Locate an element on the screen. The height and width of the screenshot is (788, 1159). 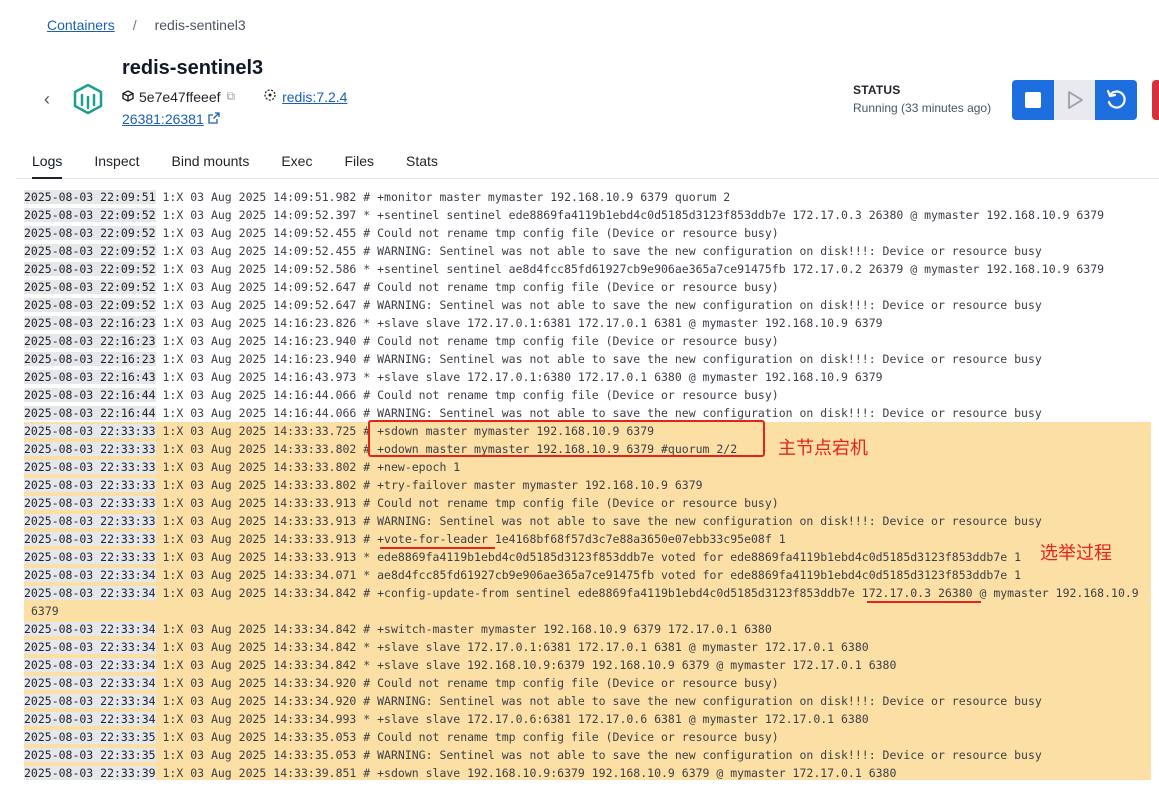
status-block: STATUS Running (33 minutes ago) is located at coordinates (922, 99).